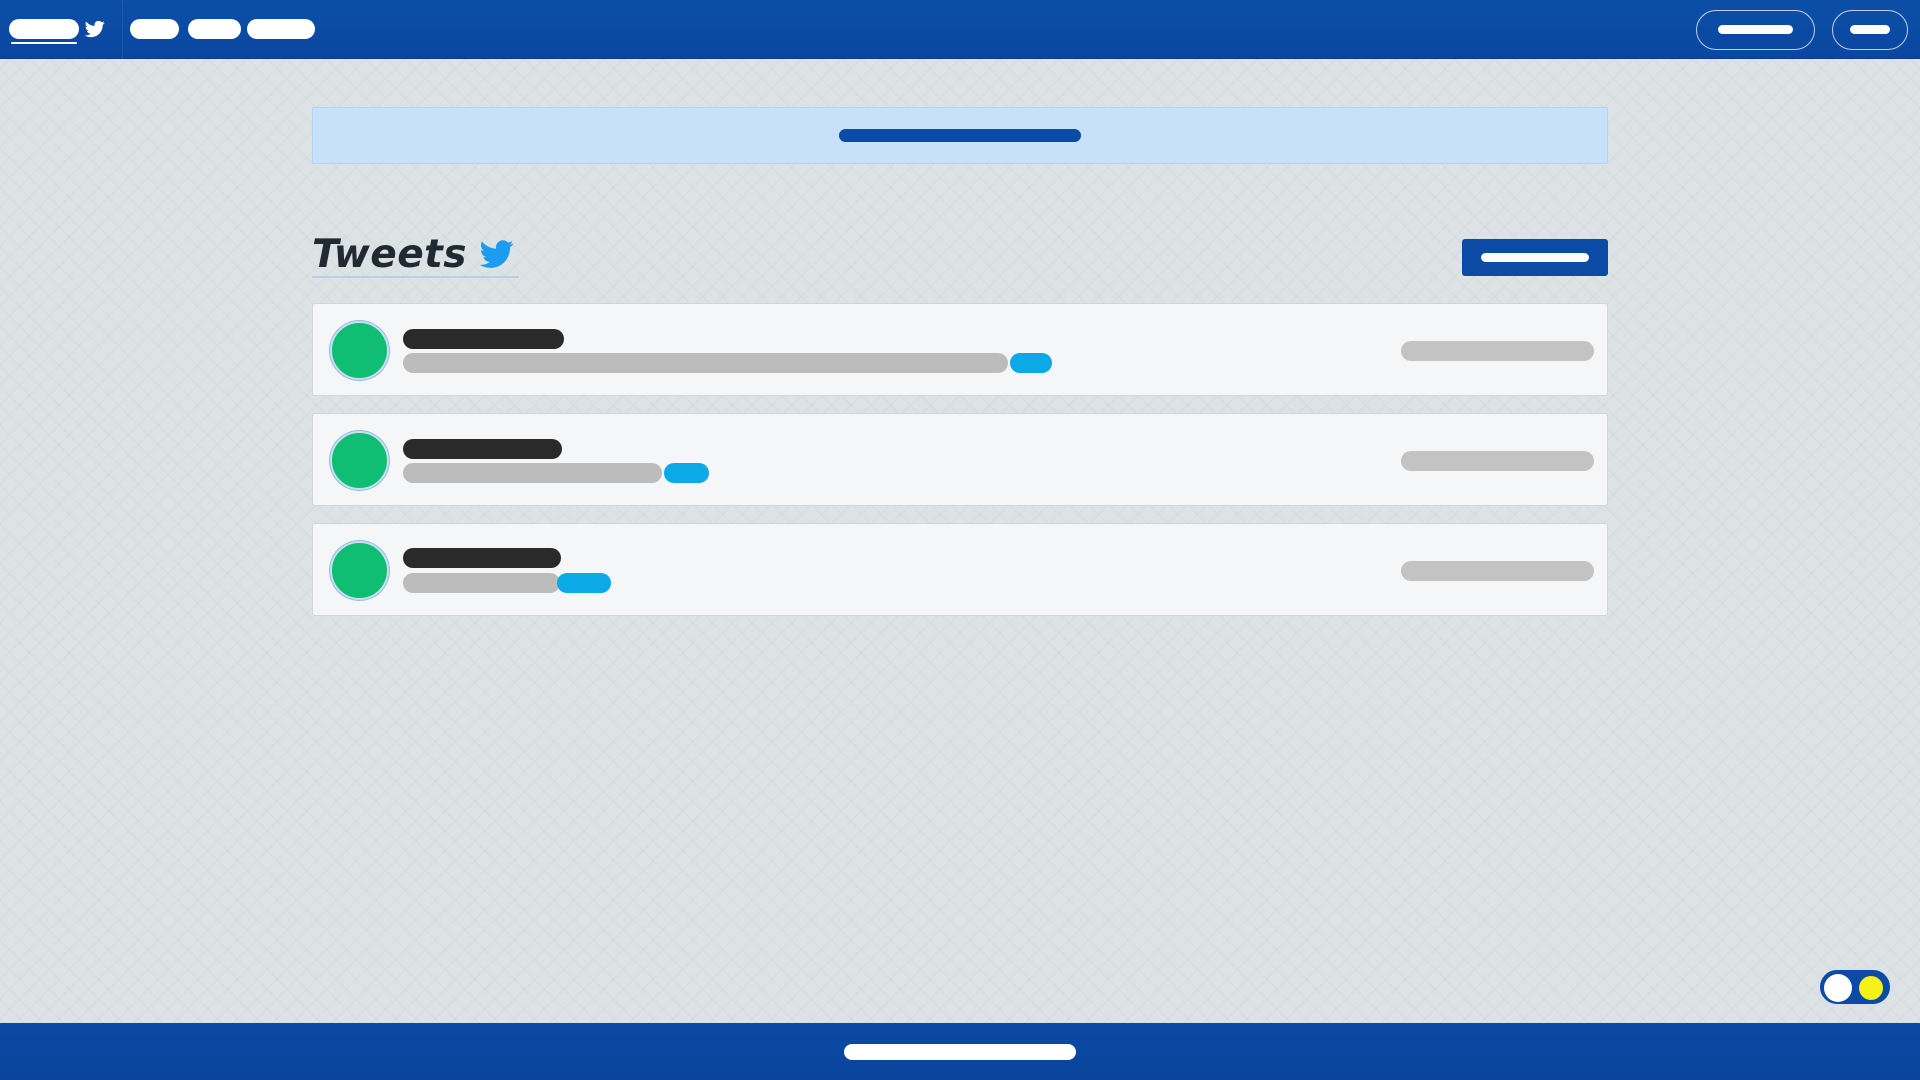 This screenshot has height=1080, width=1920. I want to click on brand-name, so click(44, 31).